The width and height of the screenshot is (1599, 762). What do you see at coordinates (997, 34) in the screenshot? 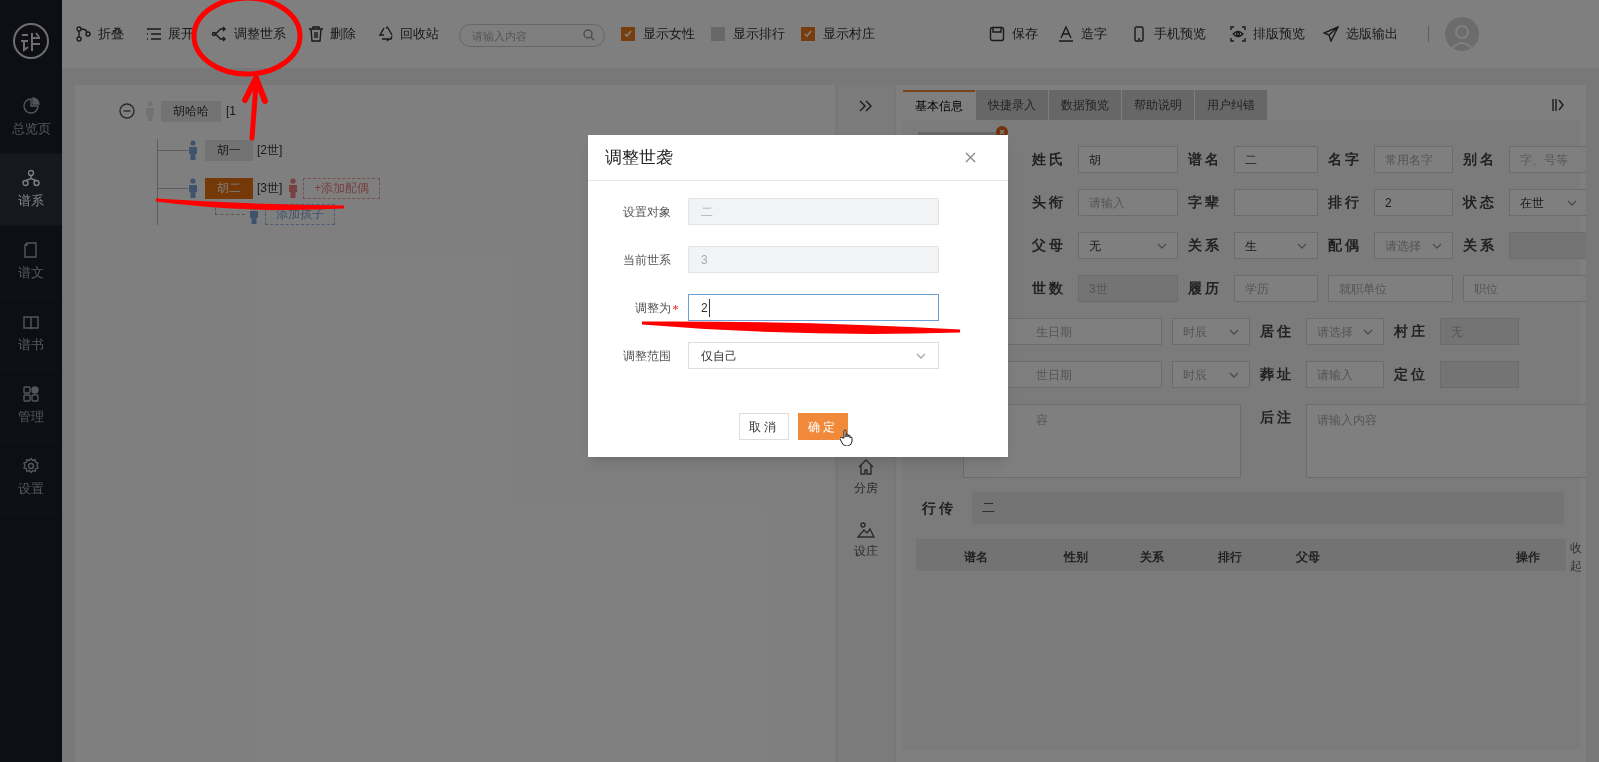
I see `floppy-icon` at bounding box center [997, 34].